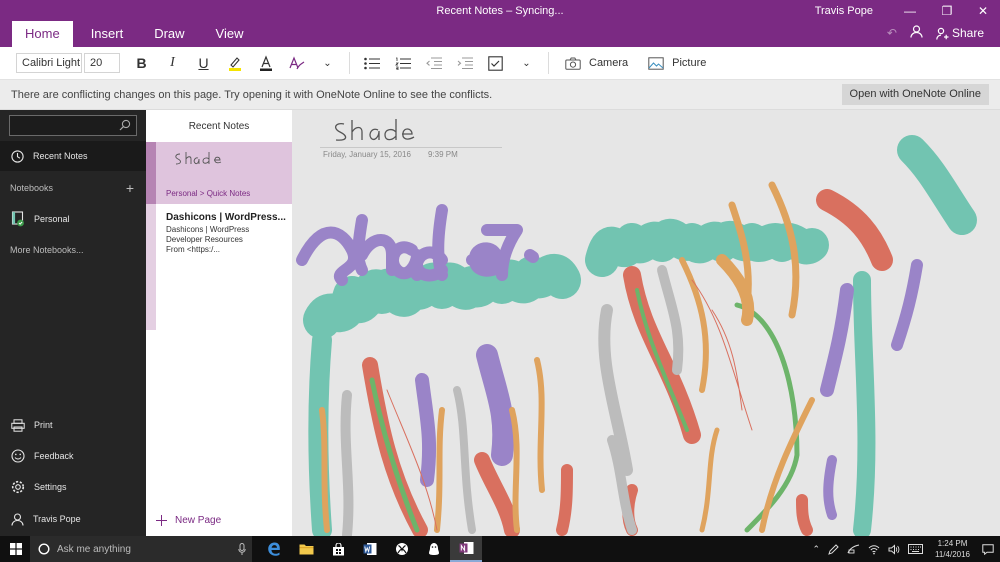  Describe the element at coordinates (141, 63) in the screenshot. I see `bold-button: B` at that location.